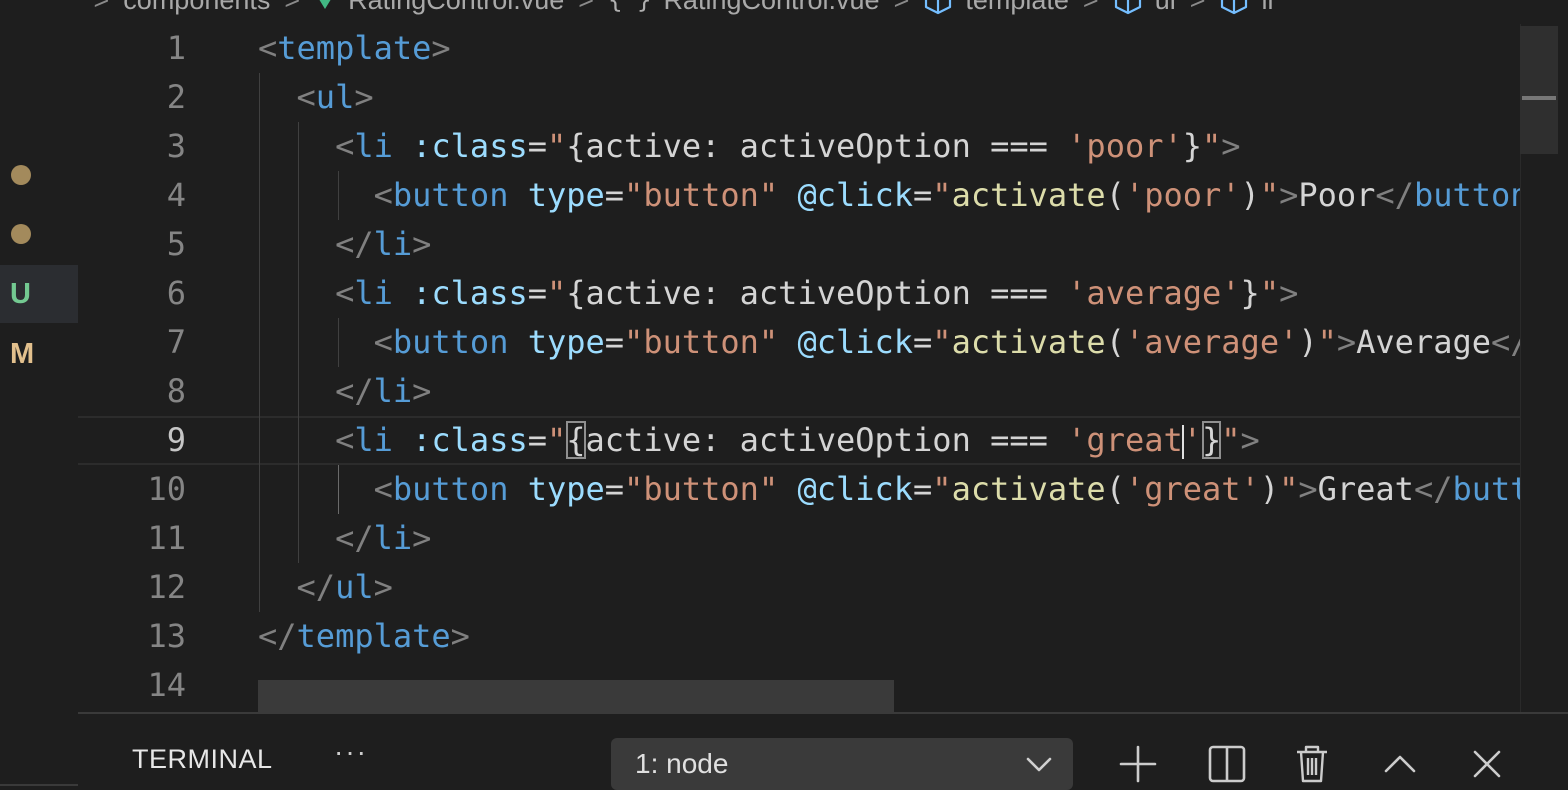  I want to click on breadcrumb-item: template, so click(996, 8).